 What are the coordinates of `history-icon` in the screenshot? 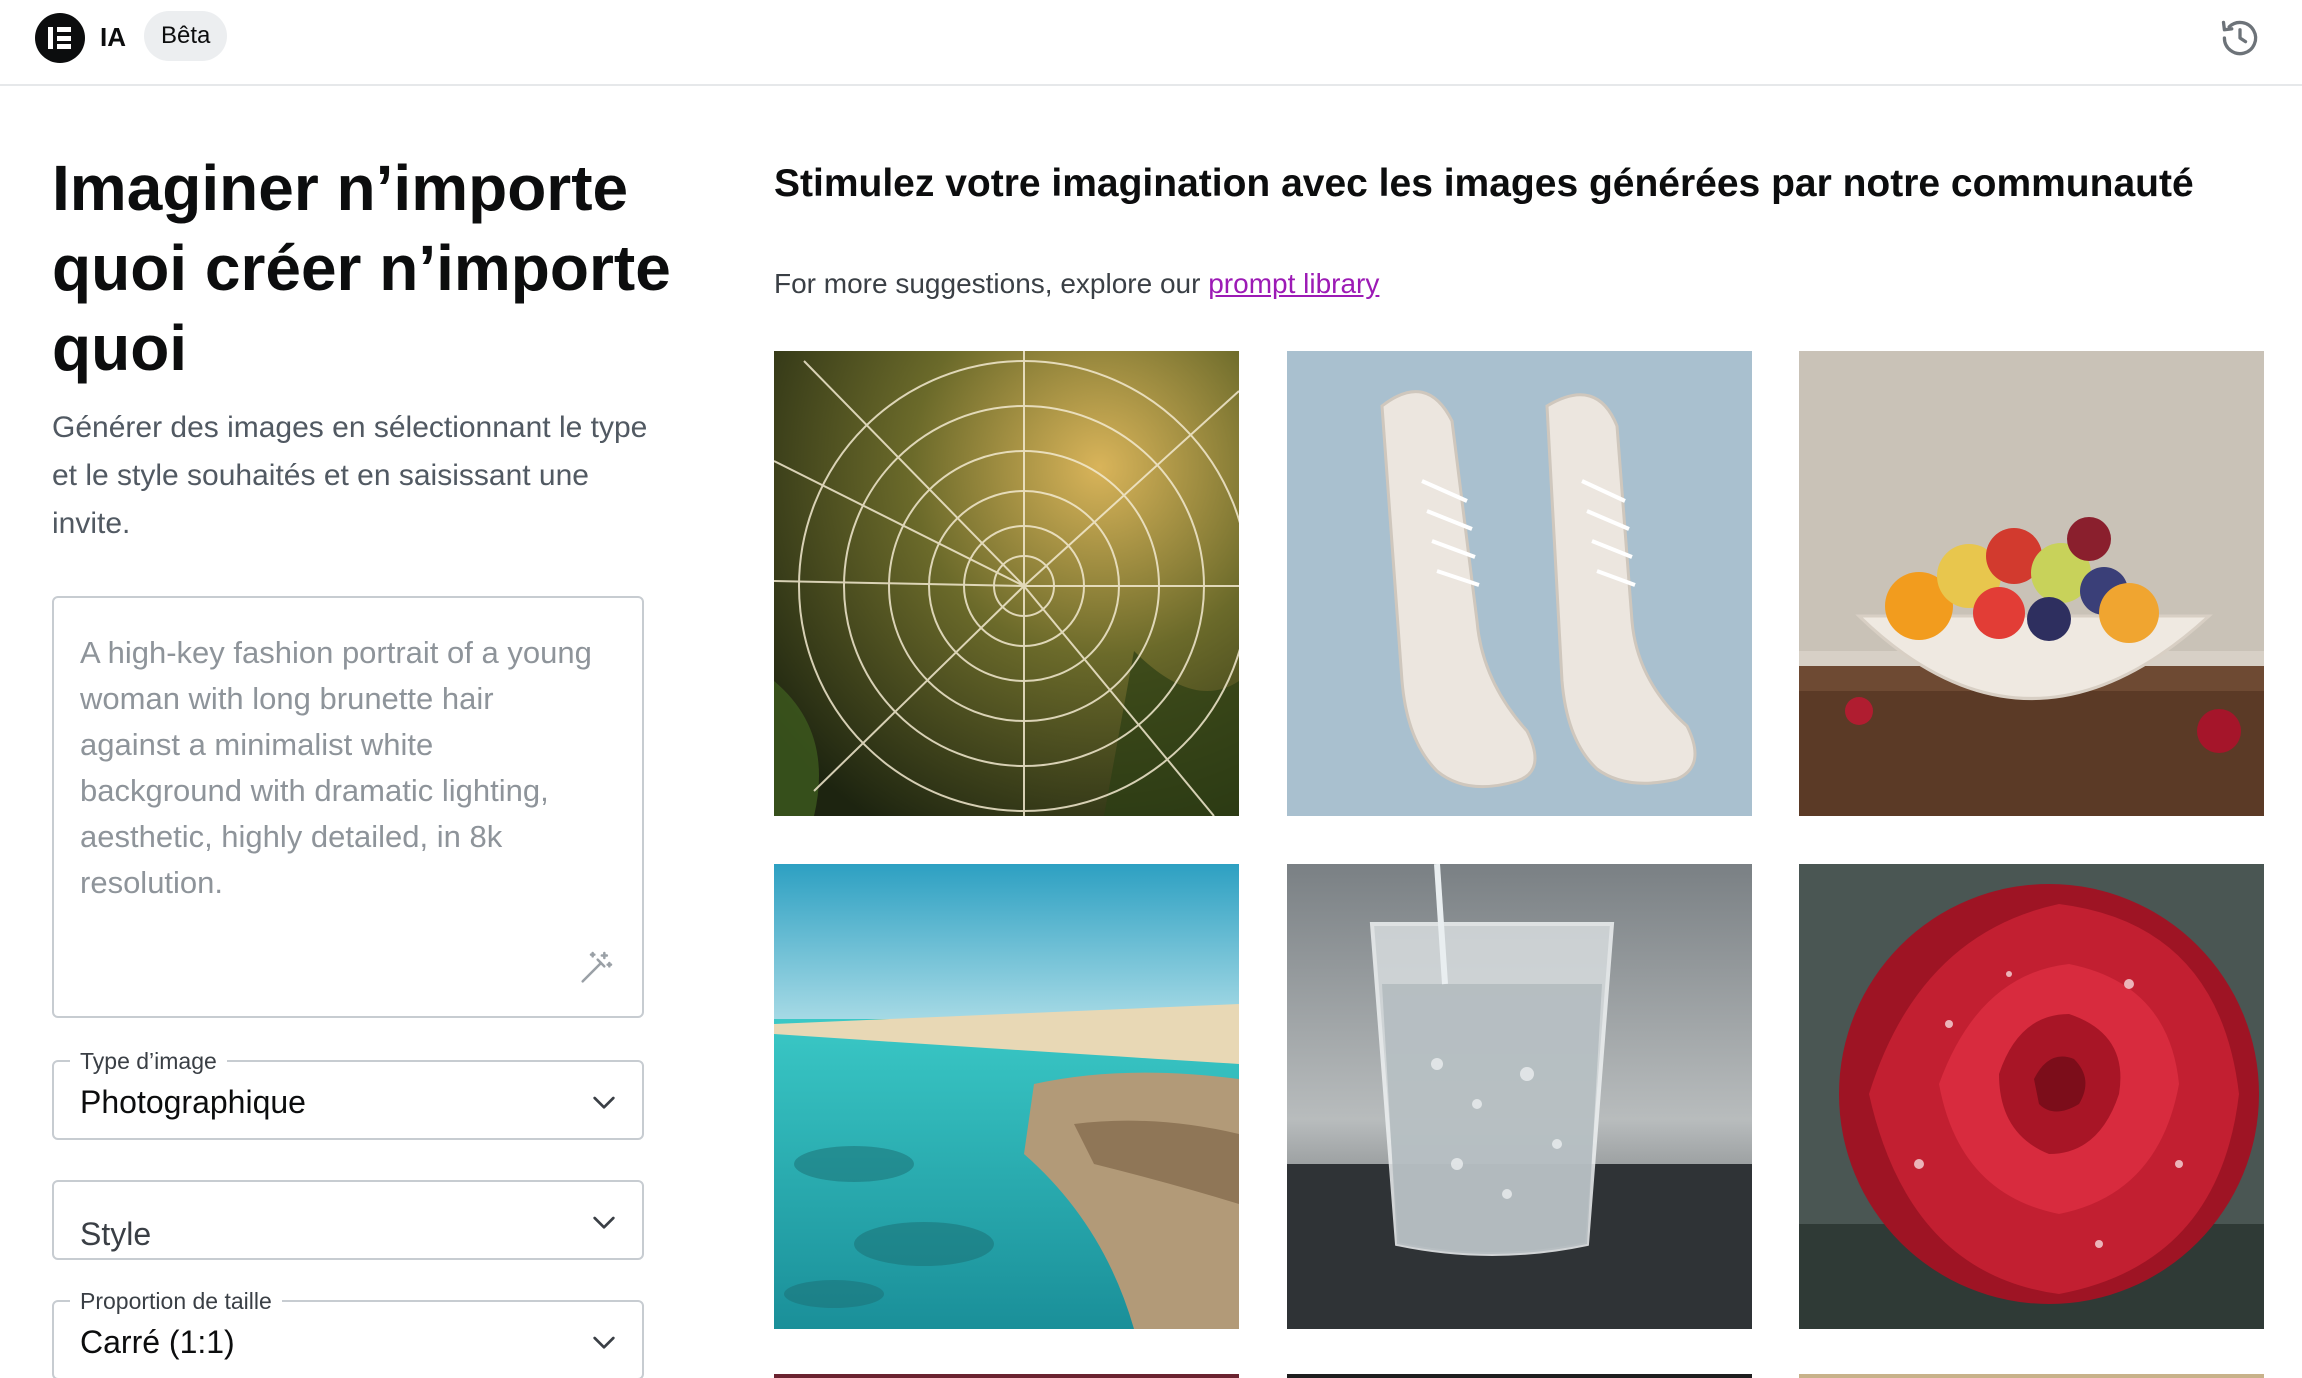 It's located at (2240, 38).